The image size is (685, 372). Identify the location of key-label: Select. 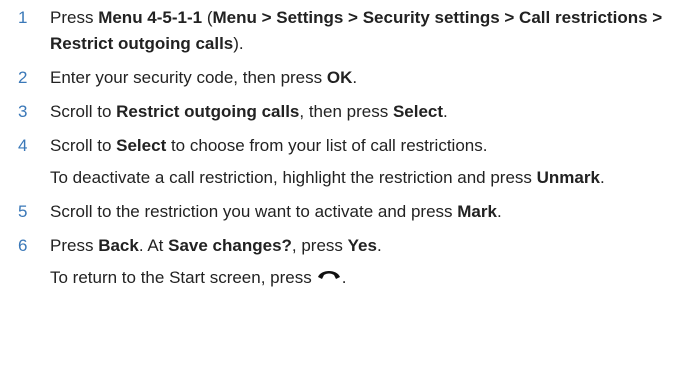
(418, 111).